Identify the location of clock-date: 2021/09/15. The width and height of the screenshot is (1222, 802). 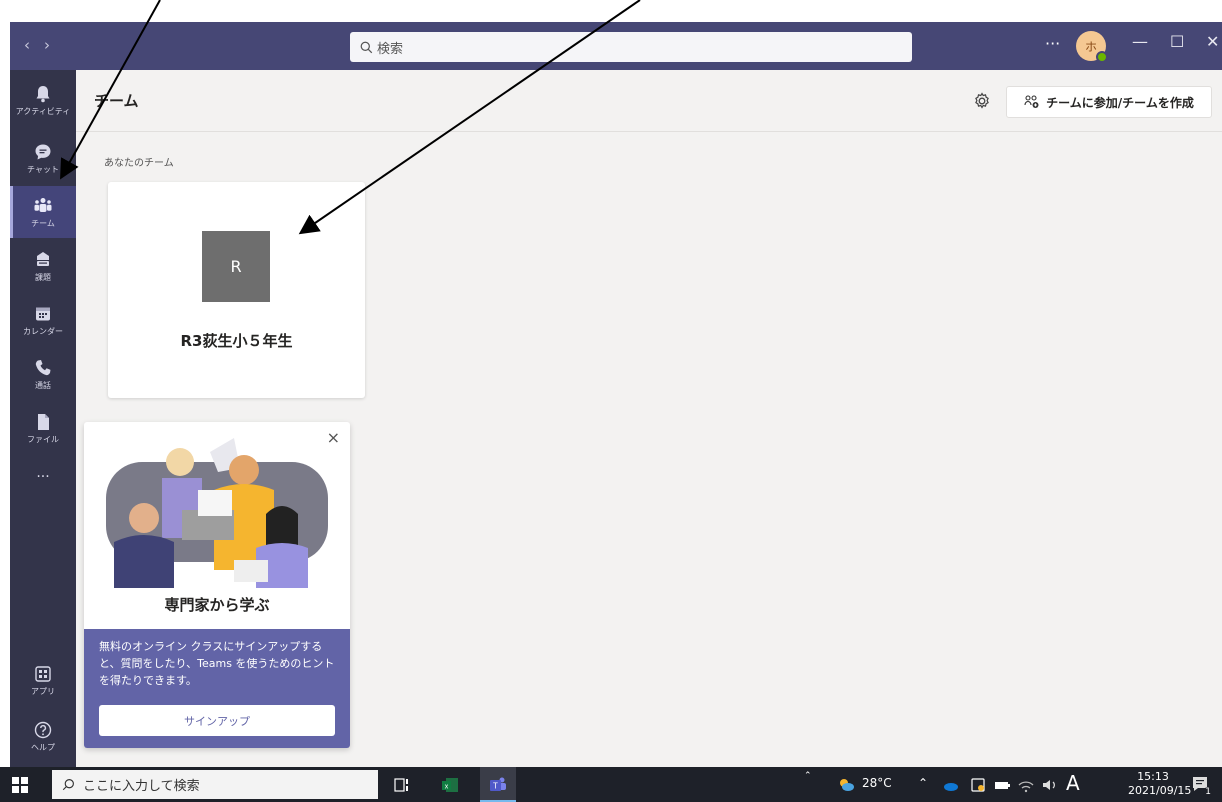
(1160, 790).